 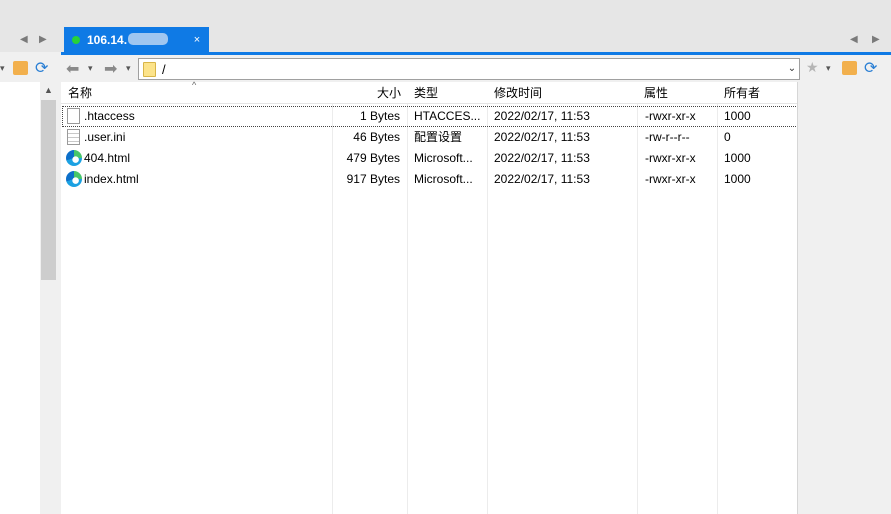 I want to click on scroll-up-icon: ▲, so click(x=48, y=90).